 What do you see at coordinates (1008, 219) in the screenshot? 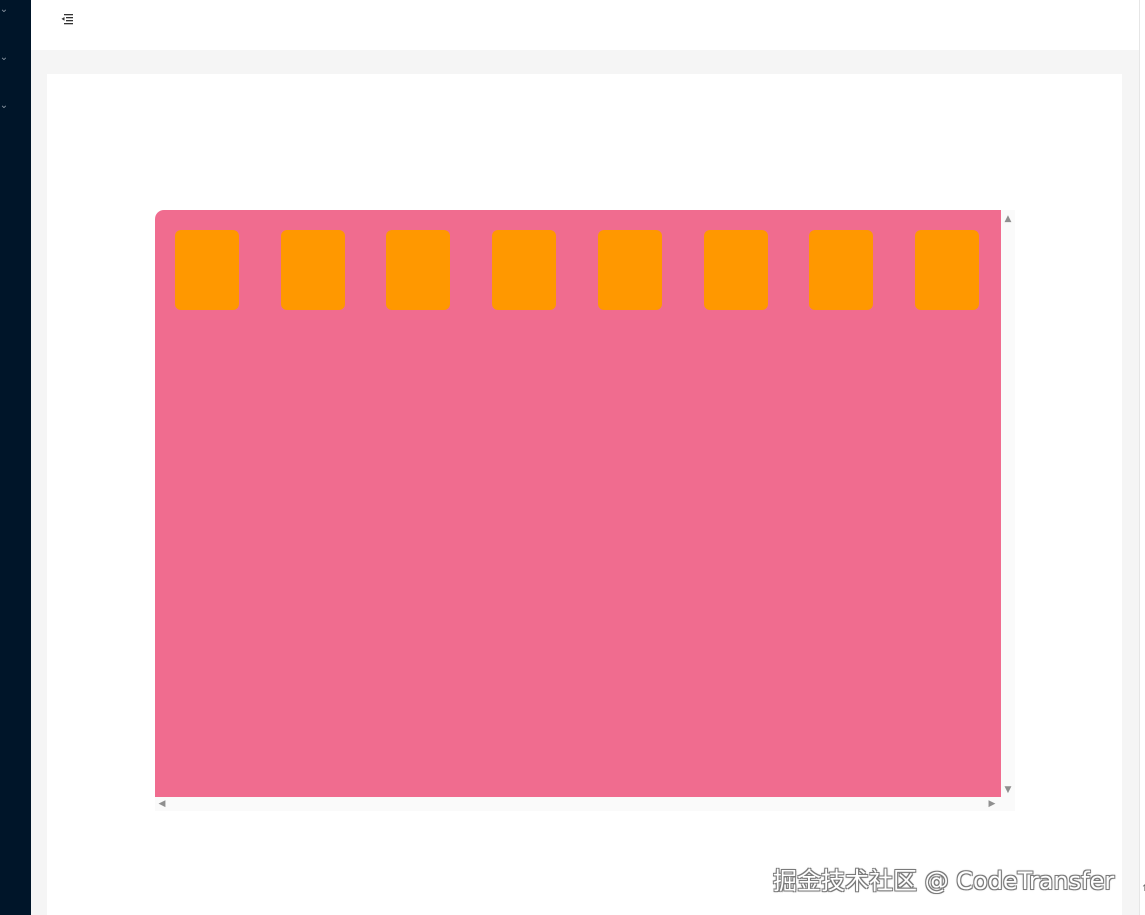
I see `scroll-up-arrow-icon: ▲` at bounding box center [1008, 219].